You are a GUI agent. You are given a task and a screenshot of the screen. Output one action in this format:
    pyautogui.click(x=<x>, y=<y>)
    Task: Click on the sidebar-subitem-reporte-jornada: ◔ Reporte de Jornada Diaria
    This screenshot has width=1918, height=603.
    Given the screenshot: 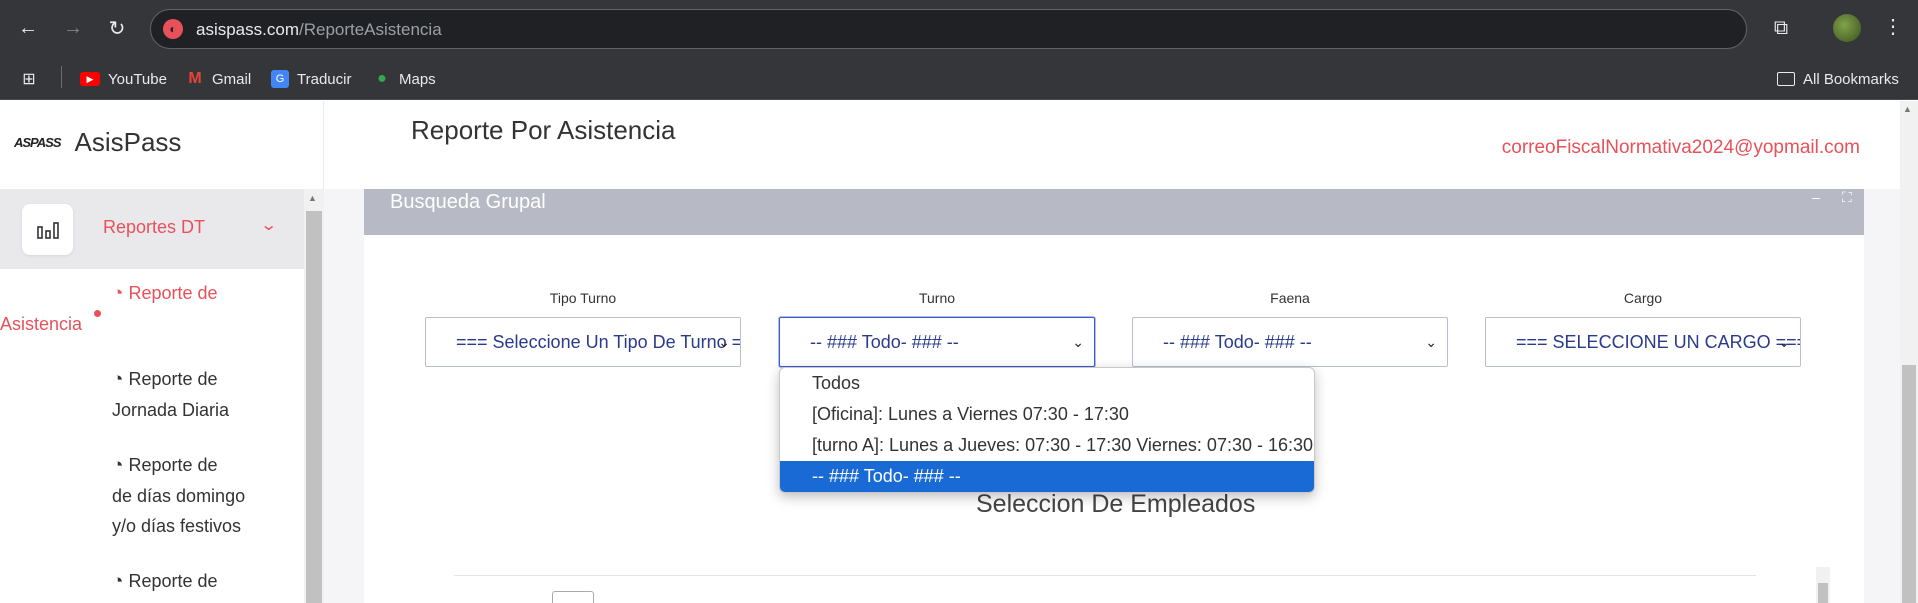 What is the action you would take?
    pyautogui.click(x=202, y=394)
    